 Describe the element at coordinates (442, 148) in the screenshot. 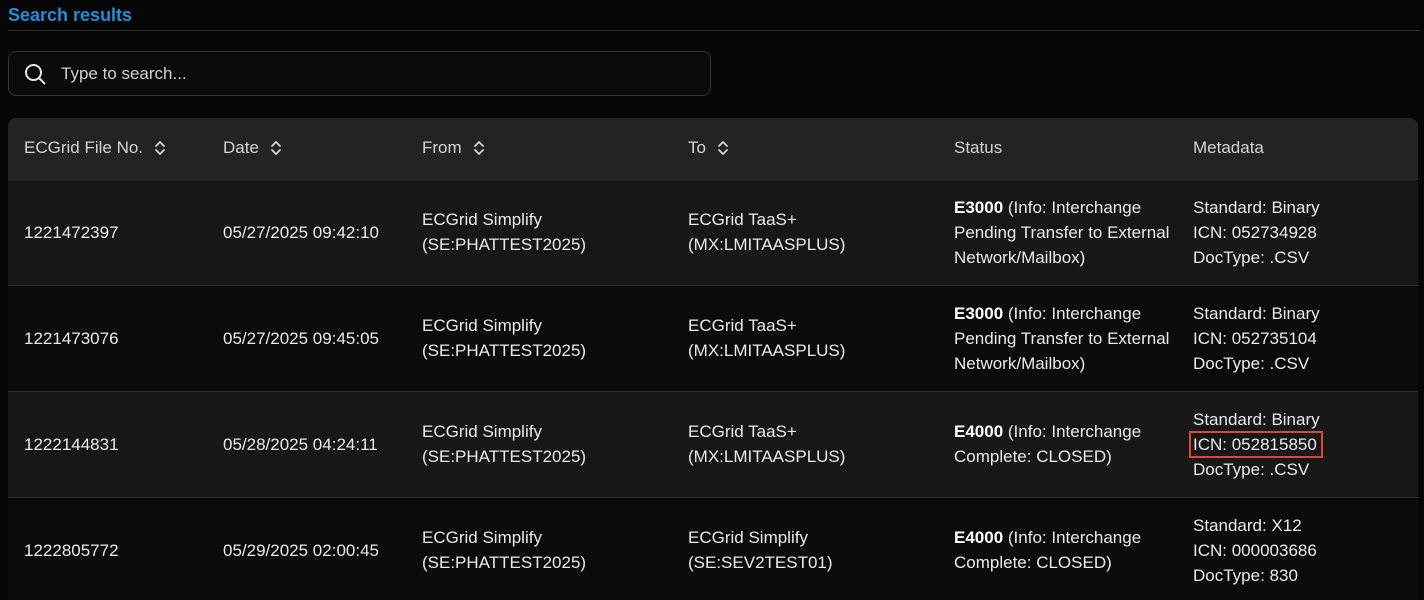

I see `column-header-label: From` at that location.